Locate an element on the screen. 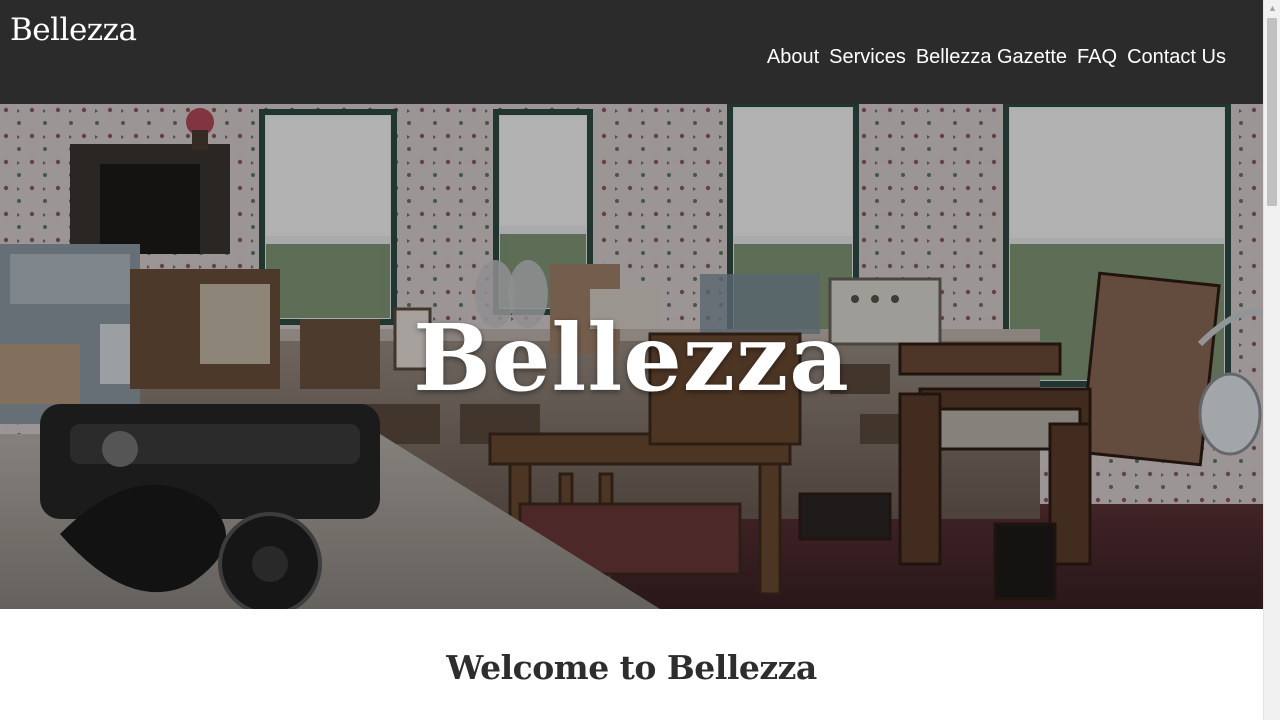  vertical-scrollbar: ▲ is located at coordinates (1271, 360).